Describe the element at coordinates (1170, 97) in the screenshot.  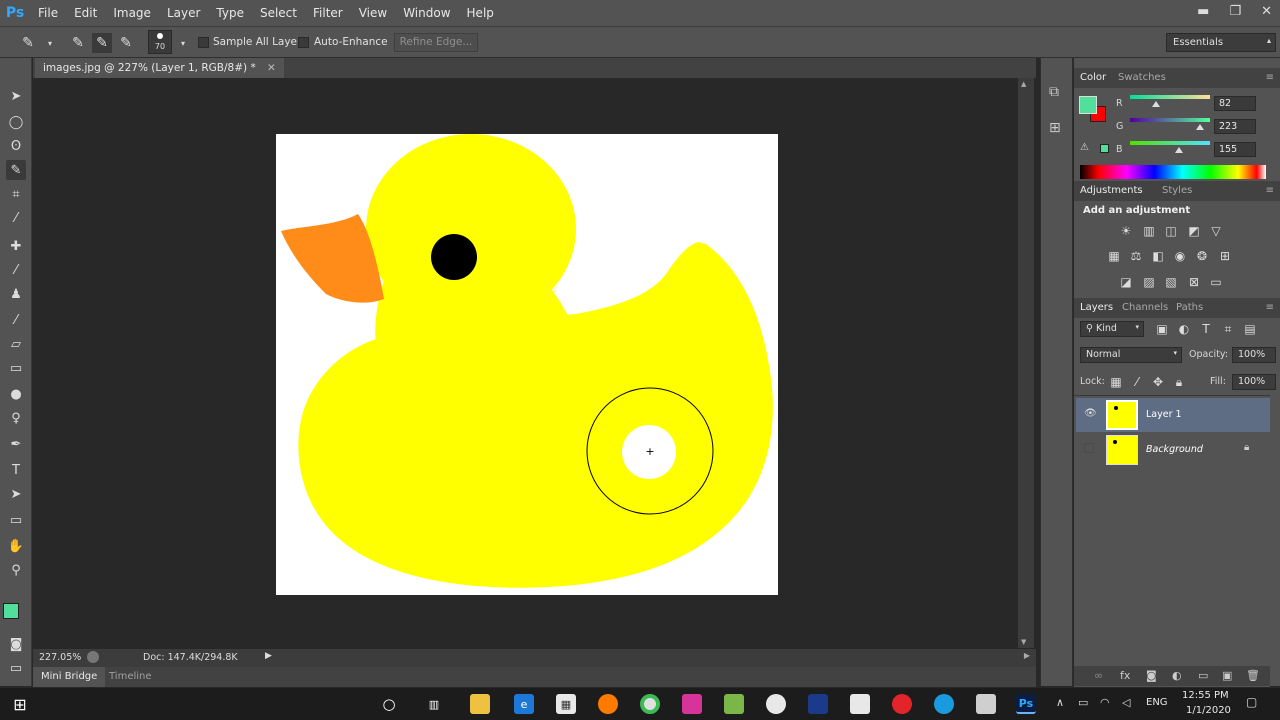
I see `red-slider-track` at that location.